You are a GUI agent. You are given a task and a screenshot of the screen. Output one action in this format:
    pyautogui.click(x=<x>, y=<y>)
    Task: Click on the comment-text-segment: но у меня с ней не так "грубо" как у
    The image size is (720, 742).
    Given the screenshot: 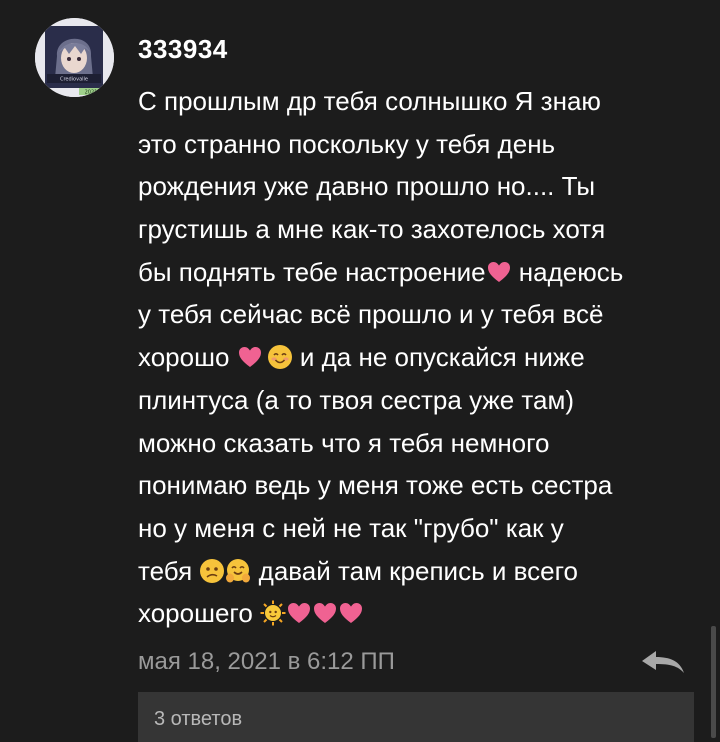 What is the action you would take?
    pyautogui.click(x=351, y=527)
    